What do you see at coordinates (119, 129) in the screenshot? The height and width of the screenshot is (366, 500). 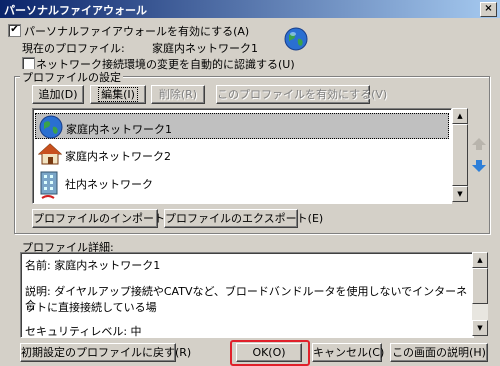 I see `profile-list-item-label: 家庭内ネットワーク1` at bounding box center [119, 129].